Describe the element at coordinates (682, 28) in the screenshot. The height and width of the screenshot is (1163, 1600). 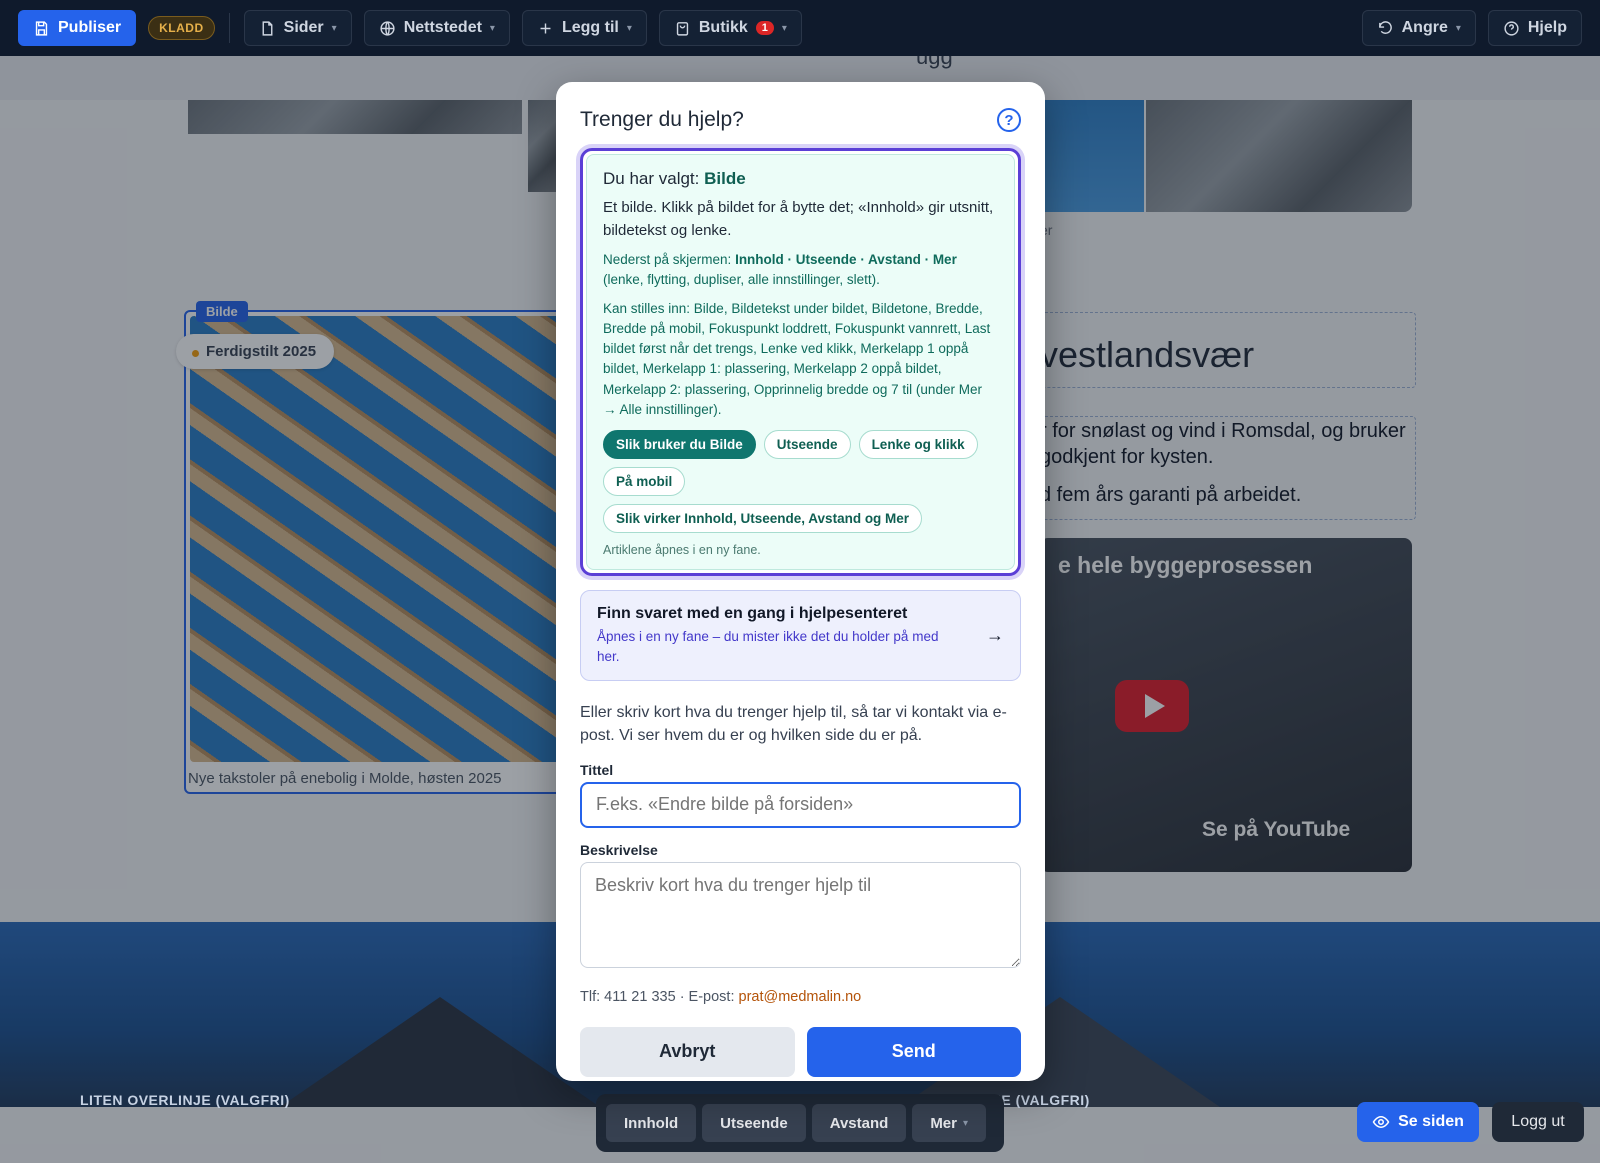
I see `shop-bag-icon` at that location.